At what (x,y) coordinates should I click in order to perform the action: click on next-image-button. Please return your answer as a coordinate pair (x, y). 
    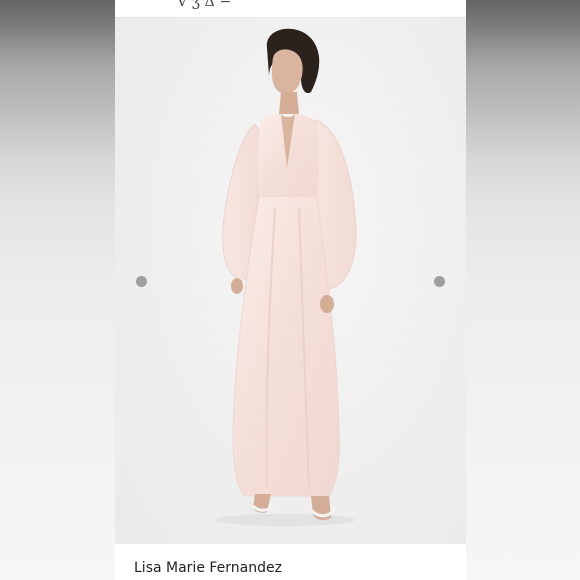
    Looking at the image, I should click on (439, 281).